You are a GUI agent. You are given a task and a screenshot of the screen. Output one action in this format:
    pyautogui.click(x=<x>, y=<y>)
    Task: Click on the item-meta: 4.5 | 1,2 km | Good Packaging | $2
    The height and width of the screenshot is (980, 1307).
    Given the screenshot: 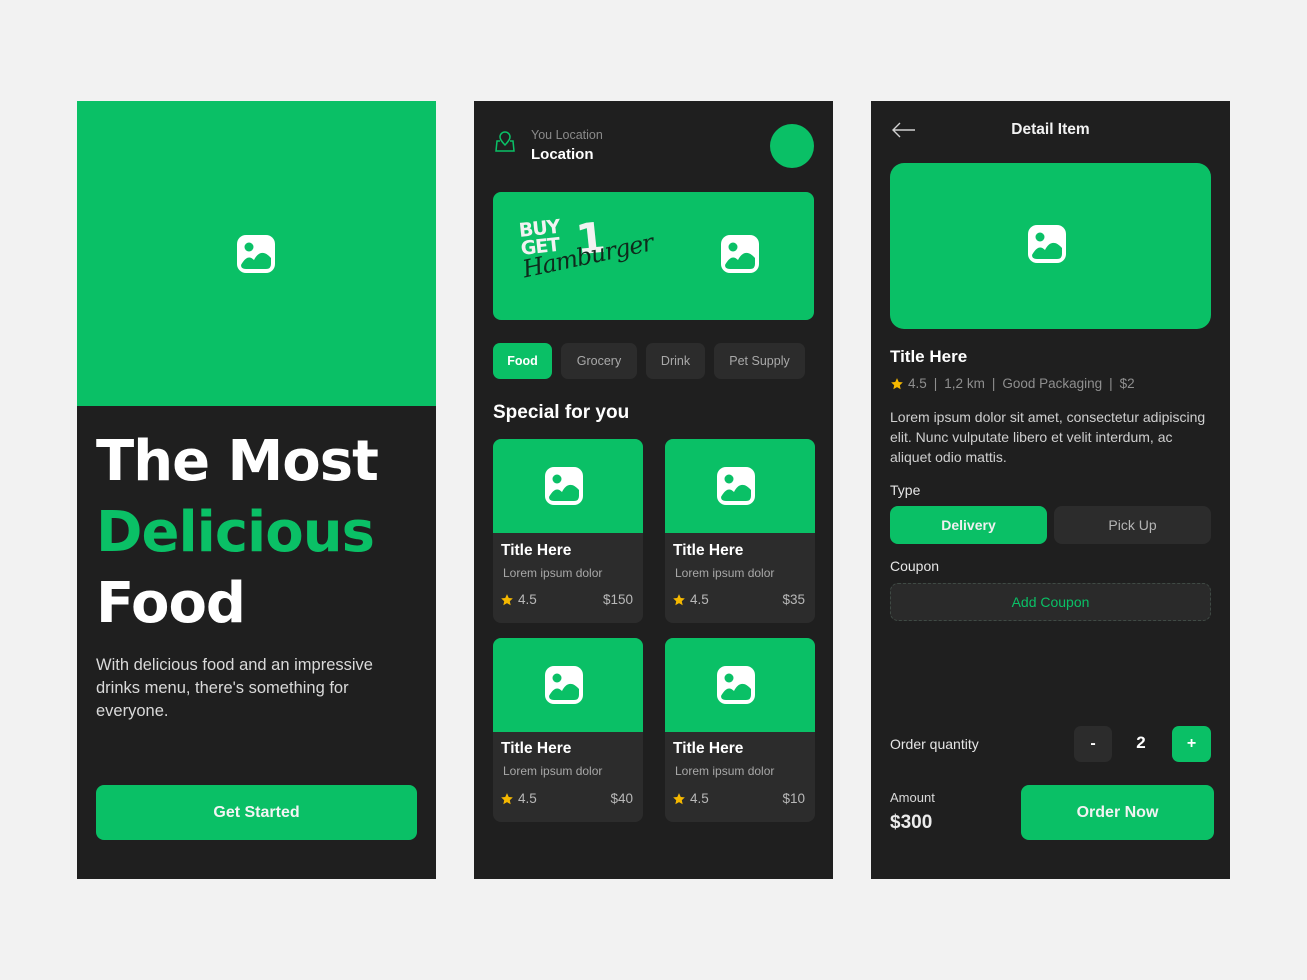 What is the action you would take?
    pyautogui.click(x=1012, y=383)
    